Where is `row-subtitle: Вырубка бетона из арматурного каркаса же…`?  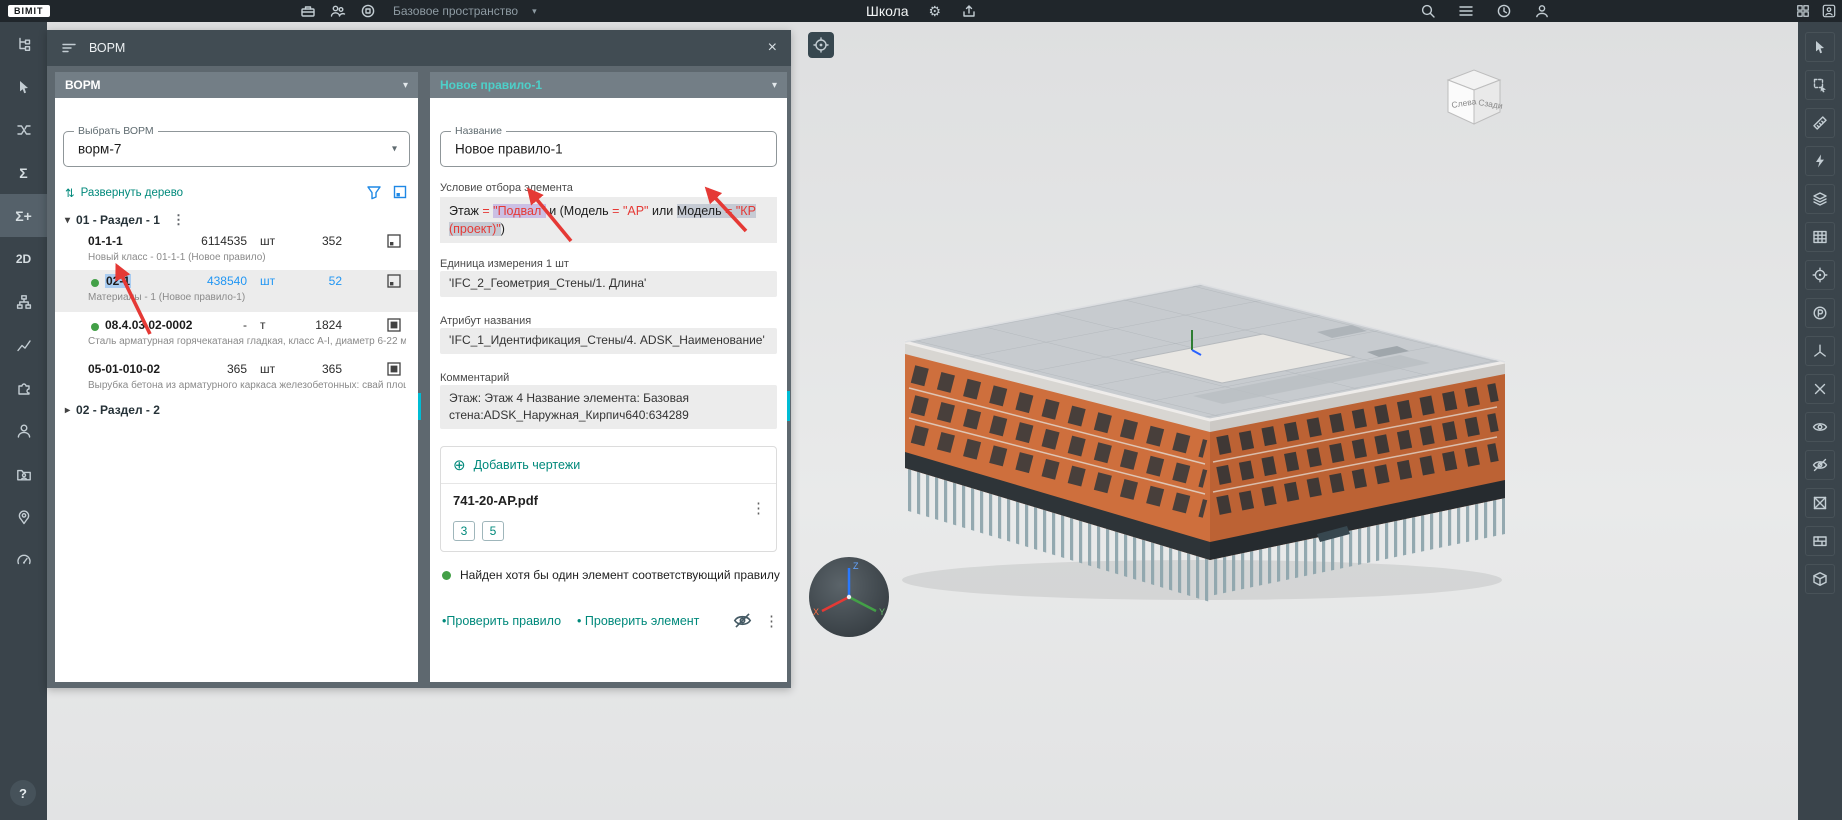
row-subtitle: Вырубка бетона из арматурного каркаса же… is located at coordinates (247, 385).